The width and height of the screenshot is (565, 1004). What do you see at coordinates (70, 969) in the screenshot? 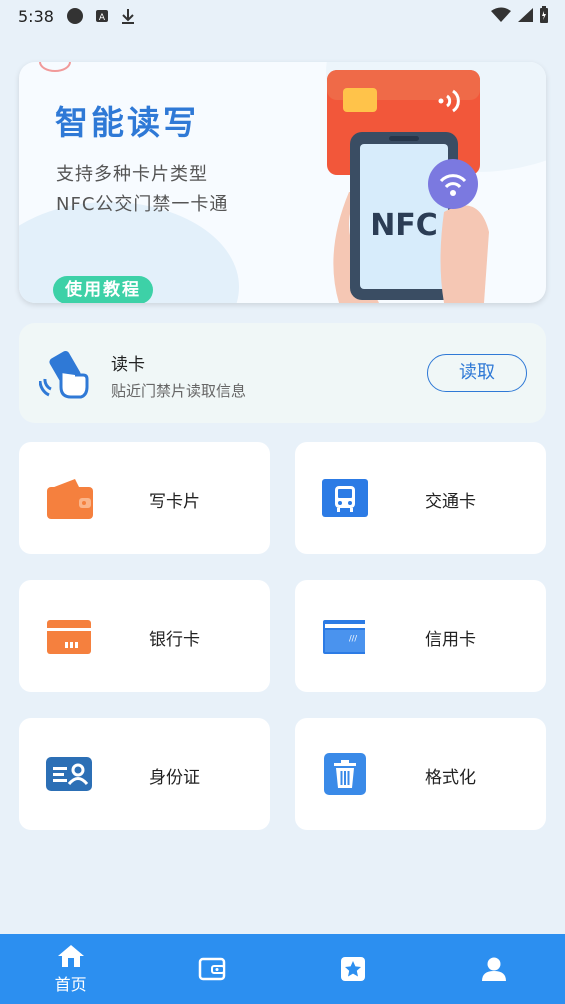
I see `nav-home: 首页` at bounding box center [70, 969].